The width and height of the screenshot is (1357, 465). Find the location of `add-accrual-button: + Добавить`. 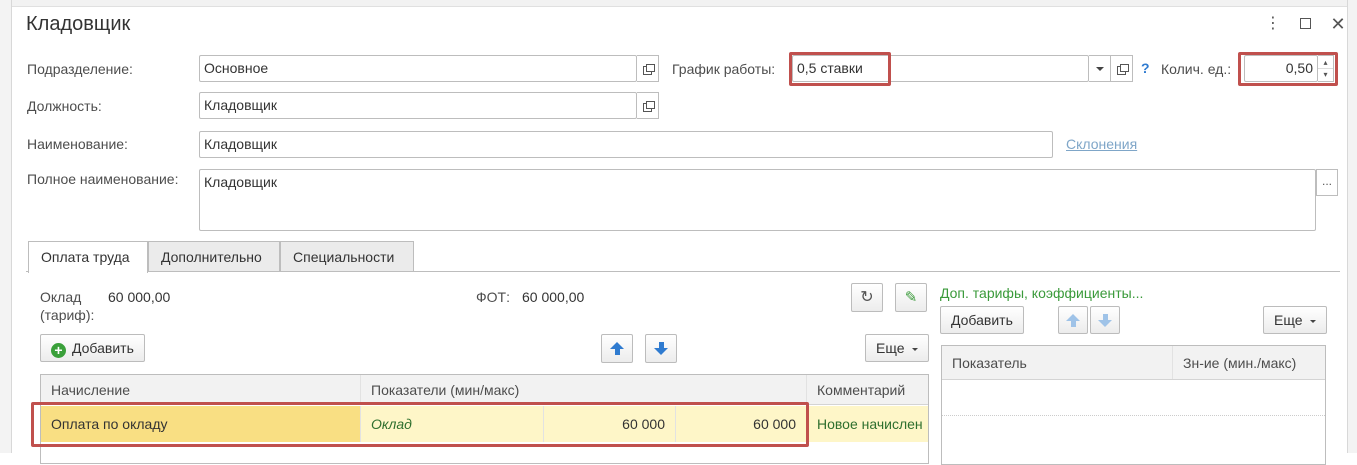

add-accrual-button: + Добавить is located at coordinates (92, 348).